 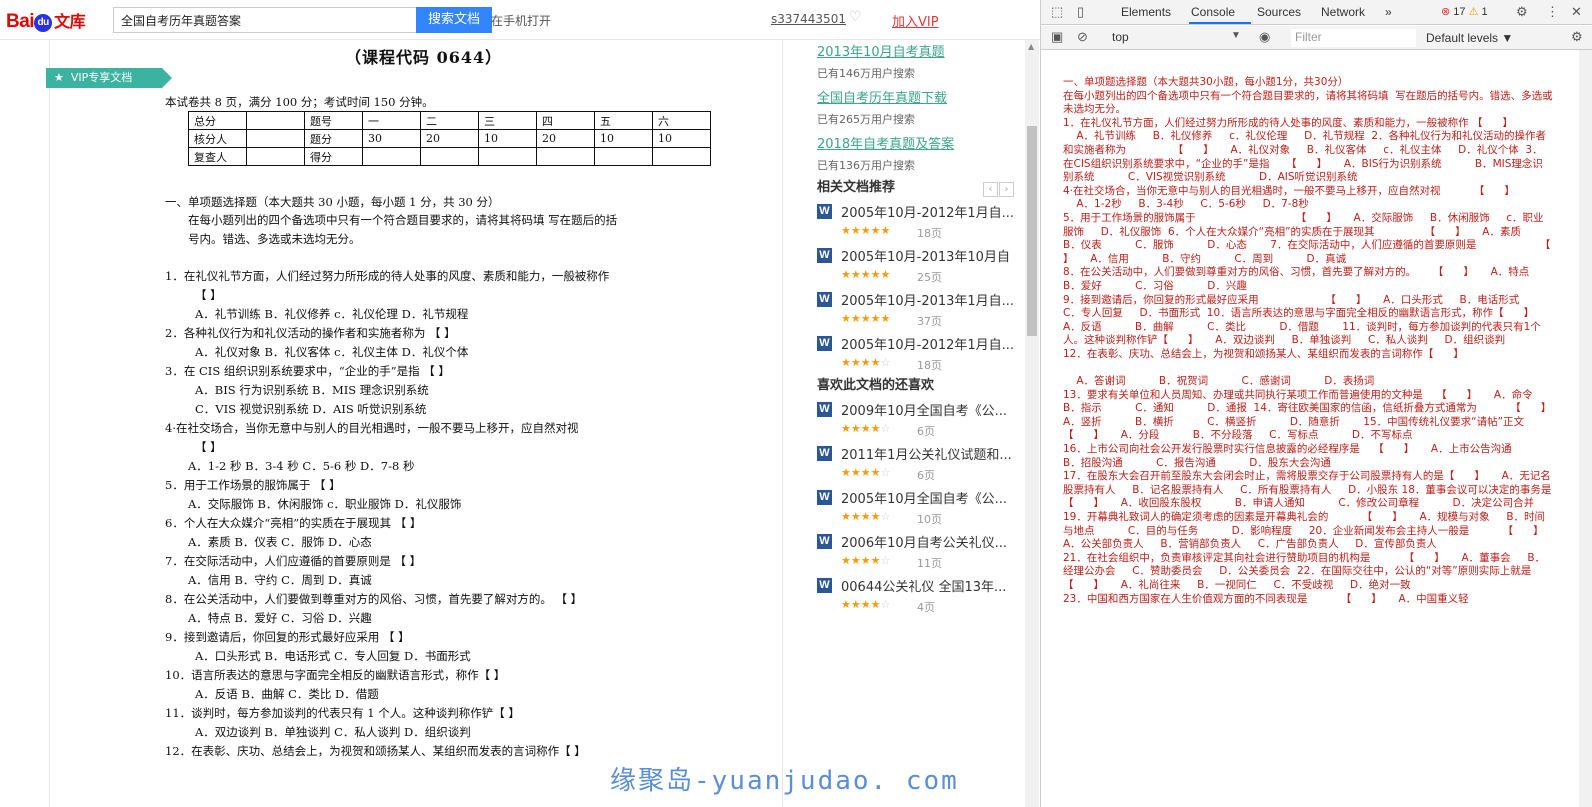 What do you see at coordinates (424, 57) in the screenshot?
I see `doc-title: （课程代码 0644）` at bounding box center [424, 57].